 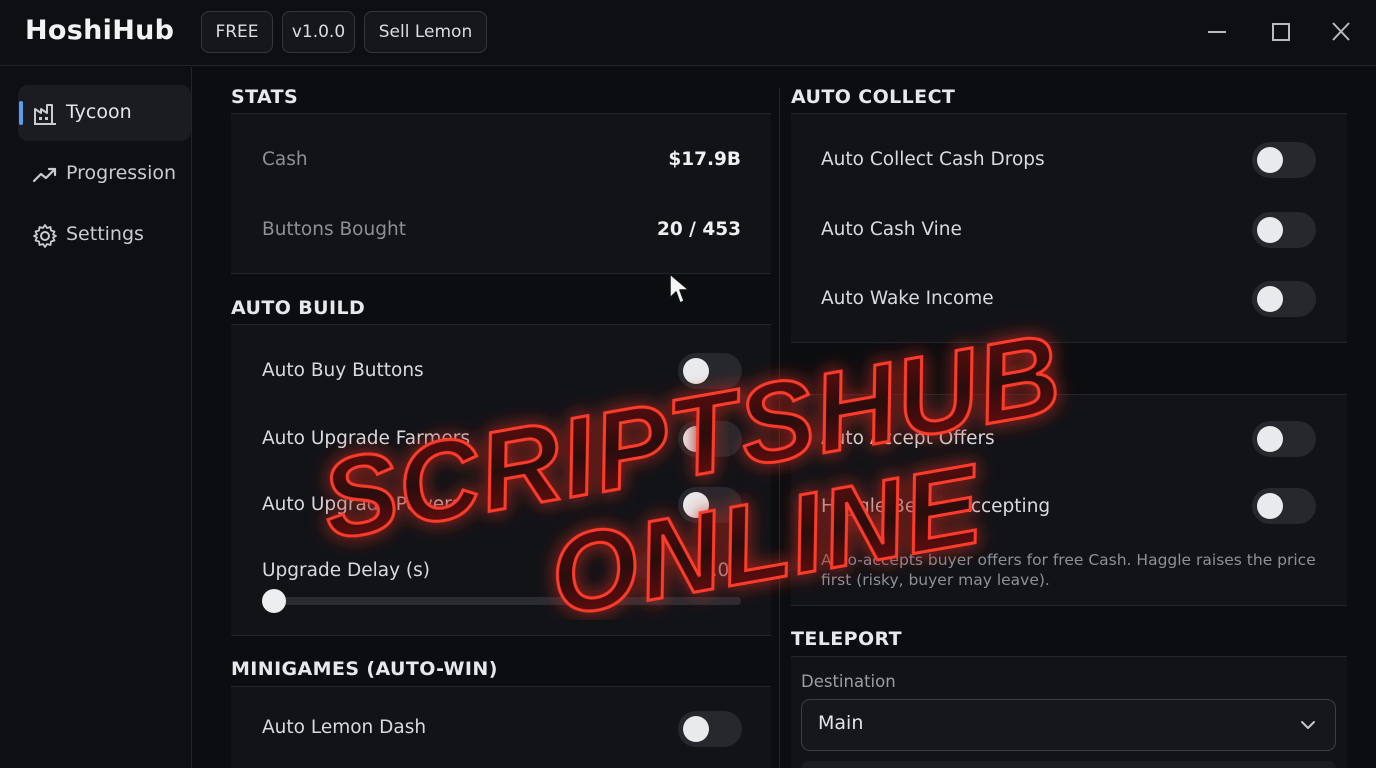 I want to click on teleport-panel: Destination Main, so click(x=1069, y=712).